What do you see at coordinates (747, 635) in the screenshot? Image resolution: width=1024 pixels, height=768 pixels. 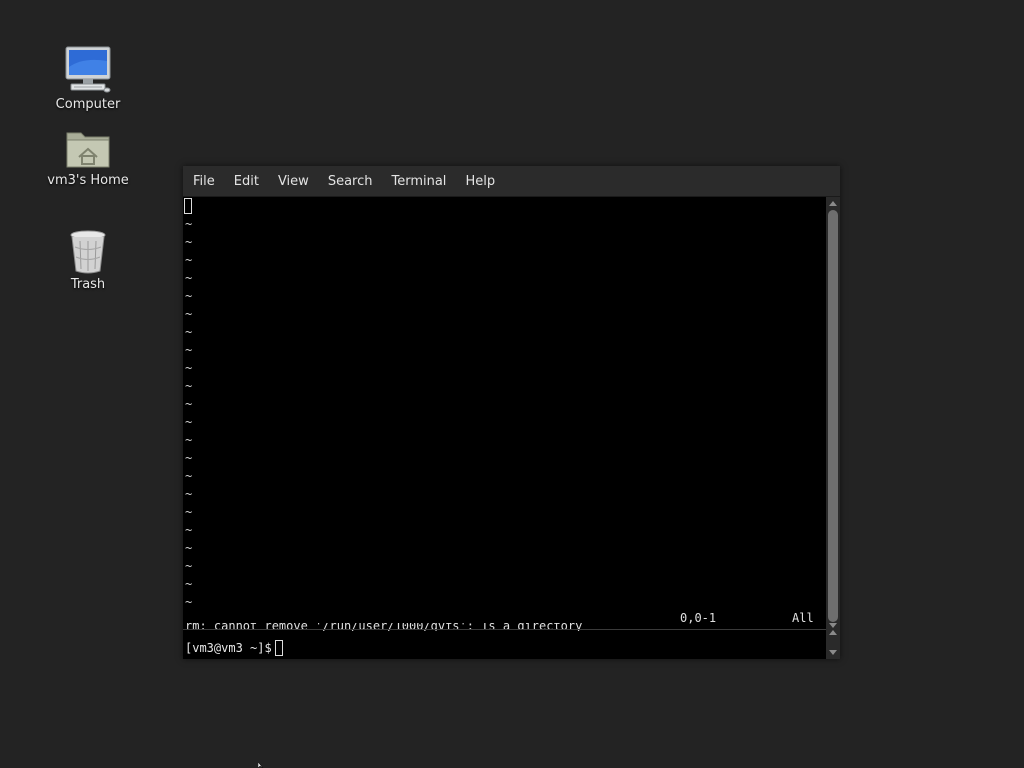 I see `vim-ruler: 0,0-1 All` at bounding box center [747, 635].